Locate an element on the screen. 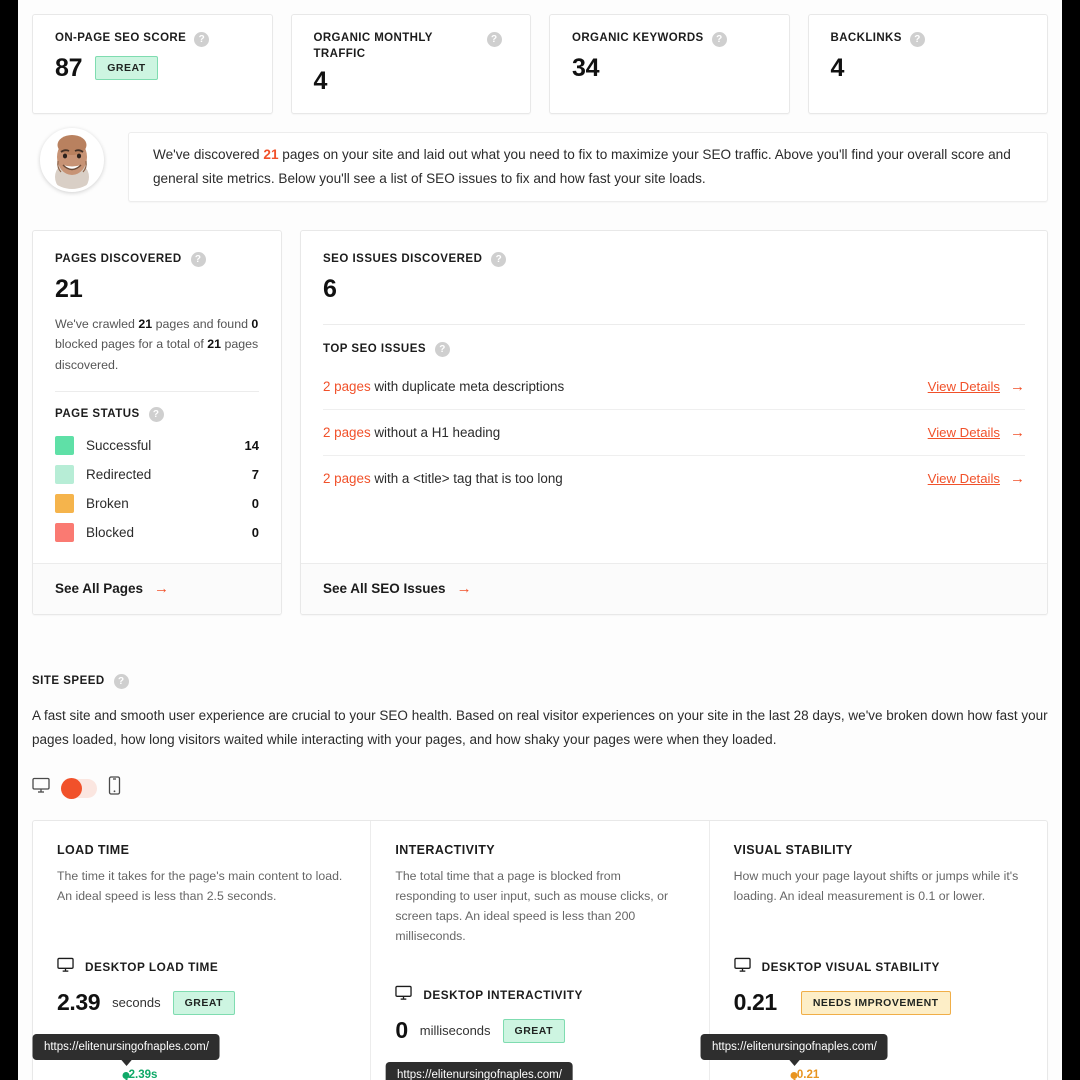 This screenshot has width=1080, height=1080. kpi-header: BACKLINKS ? is located at coordinates (930, 39).